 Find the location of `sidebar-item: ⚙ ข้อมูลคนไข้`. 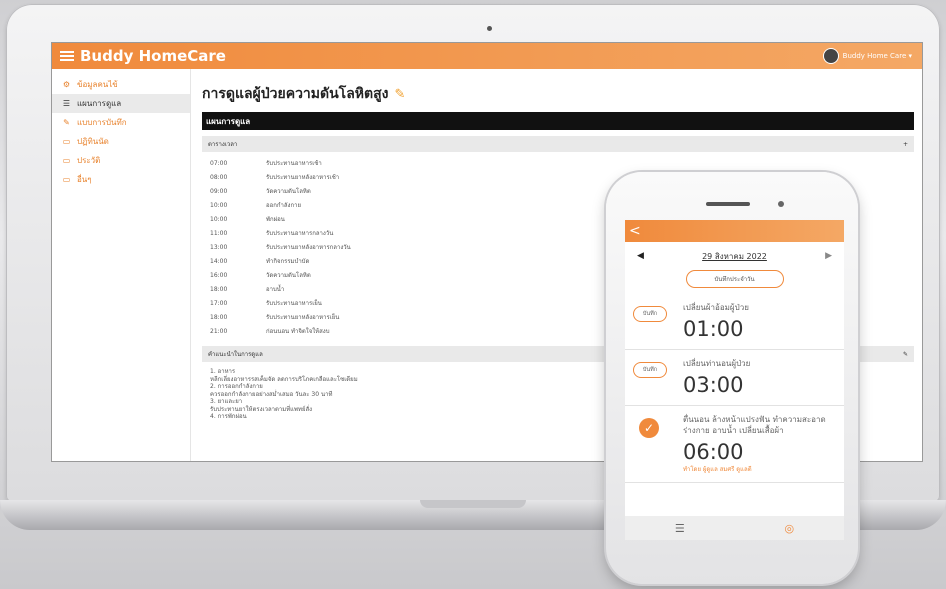

sidebar-item: ⚙ ข้อมูลคนไข้ is located at coordinates (121, 84).